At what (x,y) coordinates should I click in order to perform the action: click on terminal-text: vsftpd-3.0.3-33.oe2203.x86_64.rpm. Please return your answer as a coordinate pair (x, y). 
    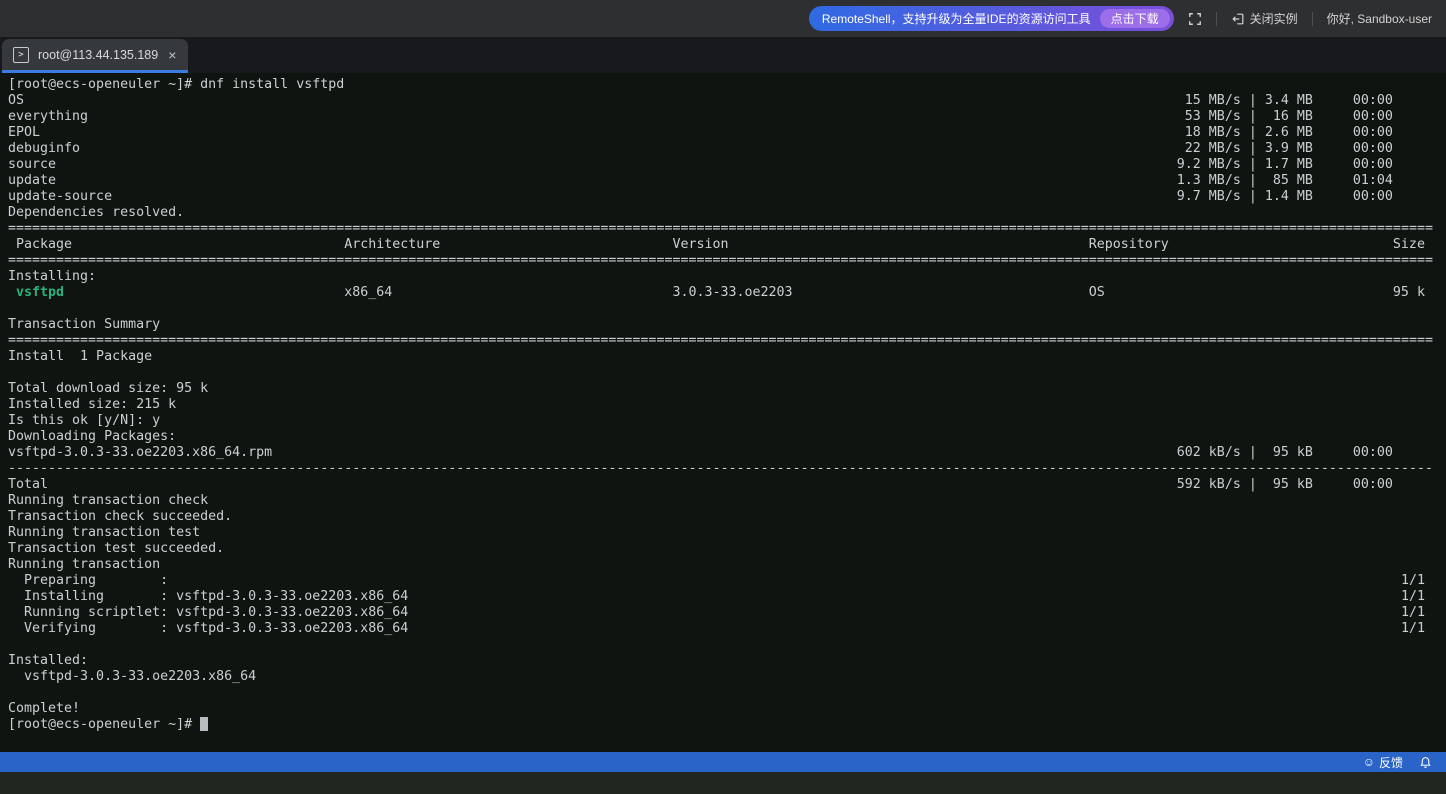
    Looking at the image, I should click on (140, 452).